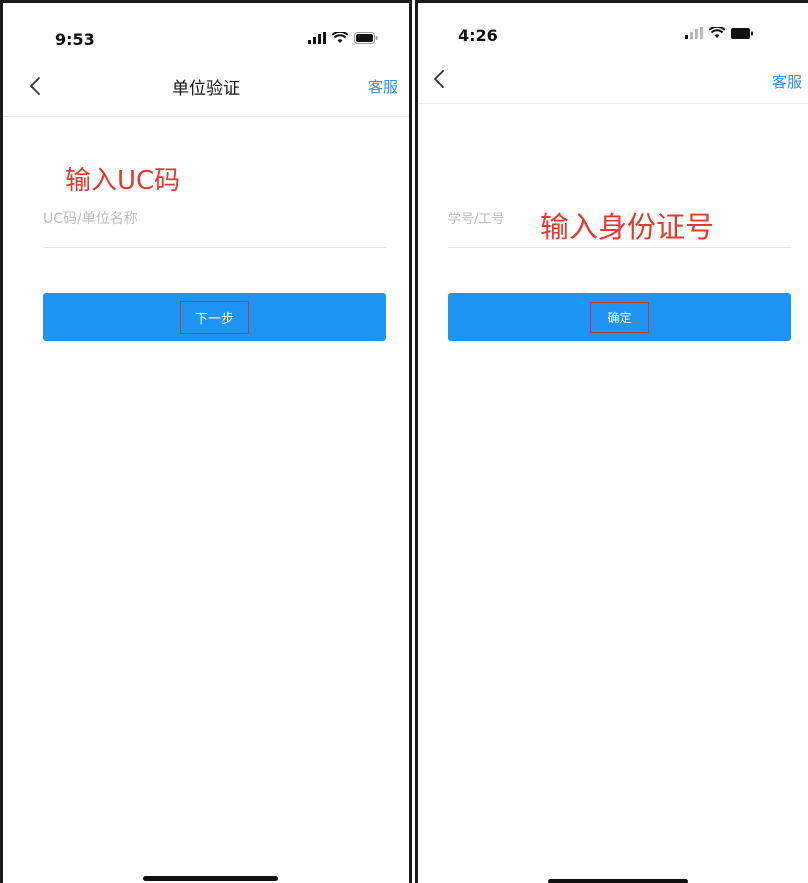  What do you see at coordinates (627, 227) in the screenshot?
I see `annotation-id-number: 输入身份证号` at bounding box center [627, 227].